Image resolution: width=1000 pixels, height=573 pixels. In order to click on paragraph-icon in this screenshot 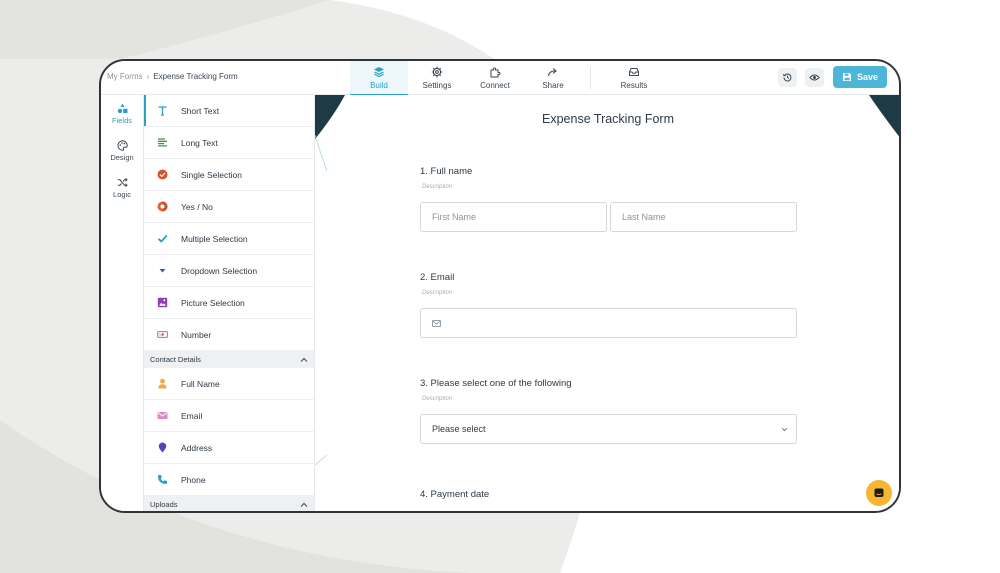, I will do `click(162, 142)`.